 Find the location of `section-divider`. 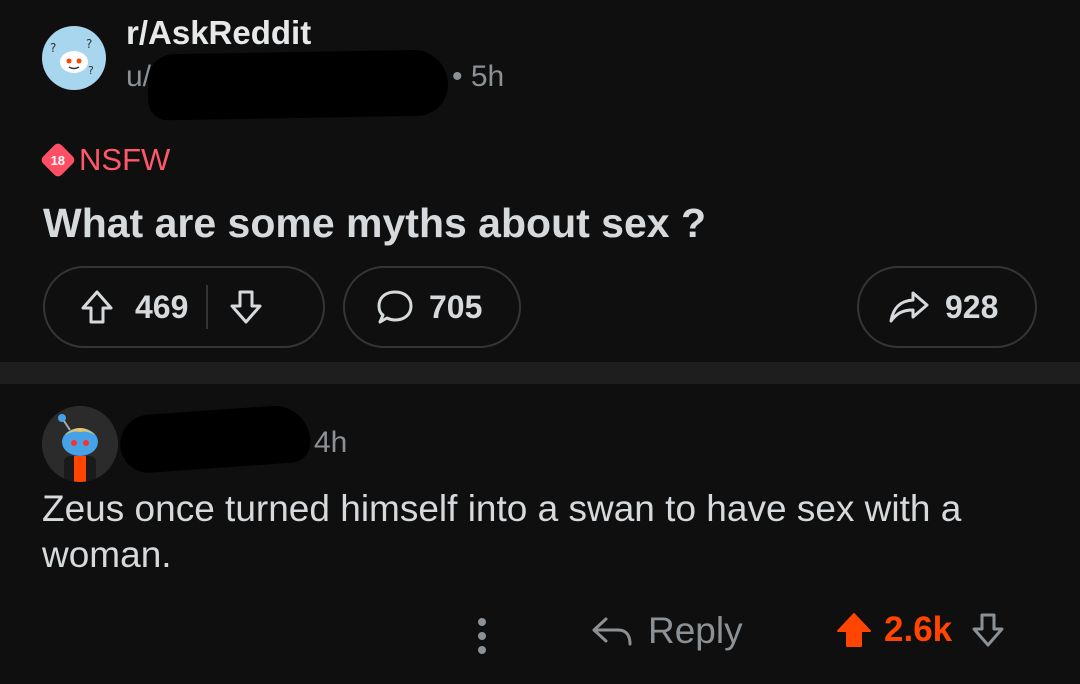

section-divider is located at coordinates (540, 373).